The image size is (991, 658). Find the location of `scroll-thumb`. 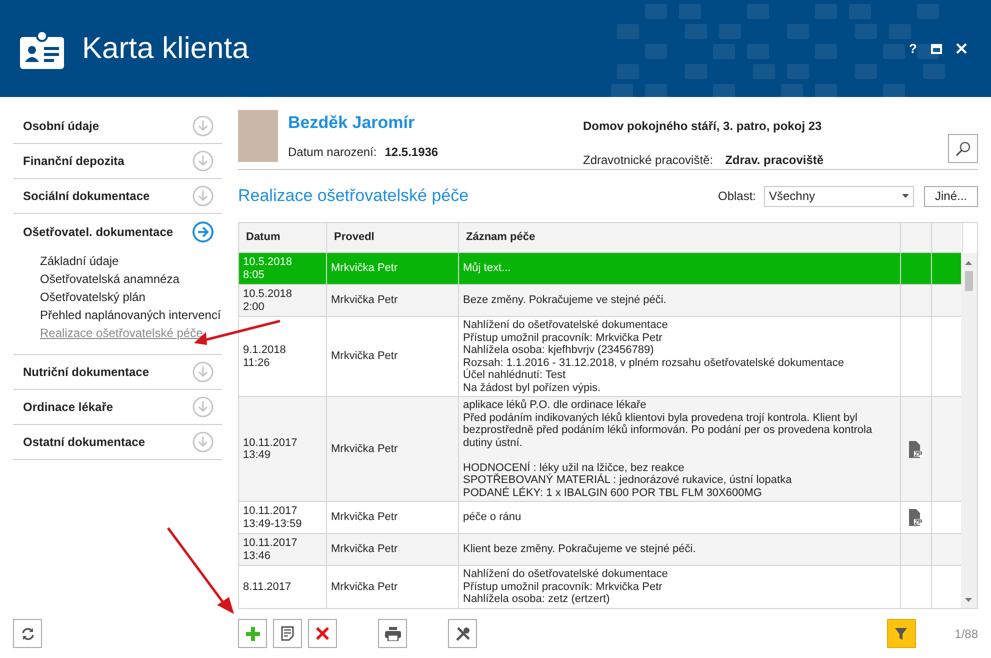

scroll-thumb is located at coordinates (969, 281).